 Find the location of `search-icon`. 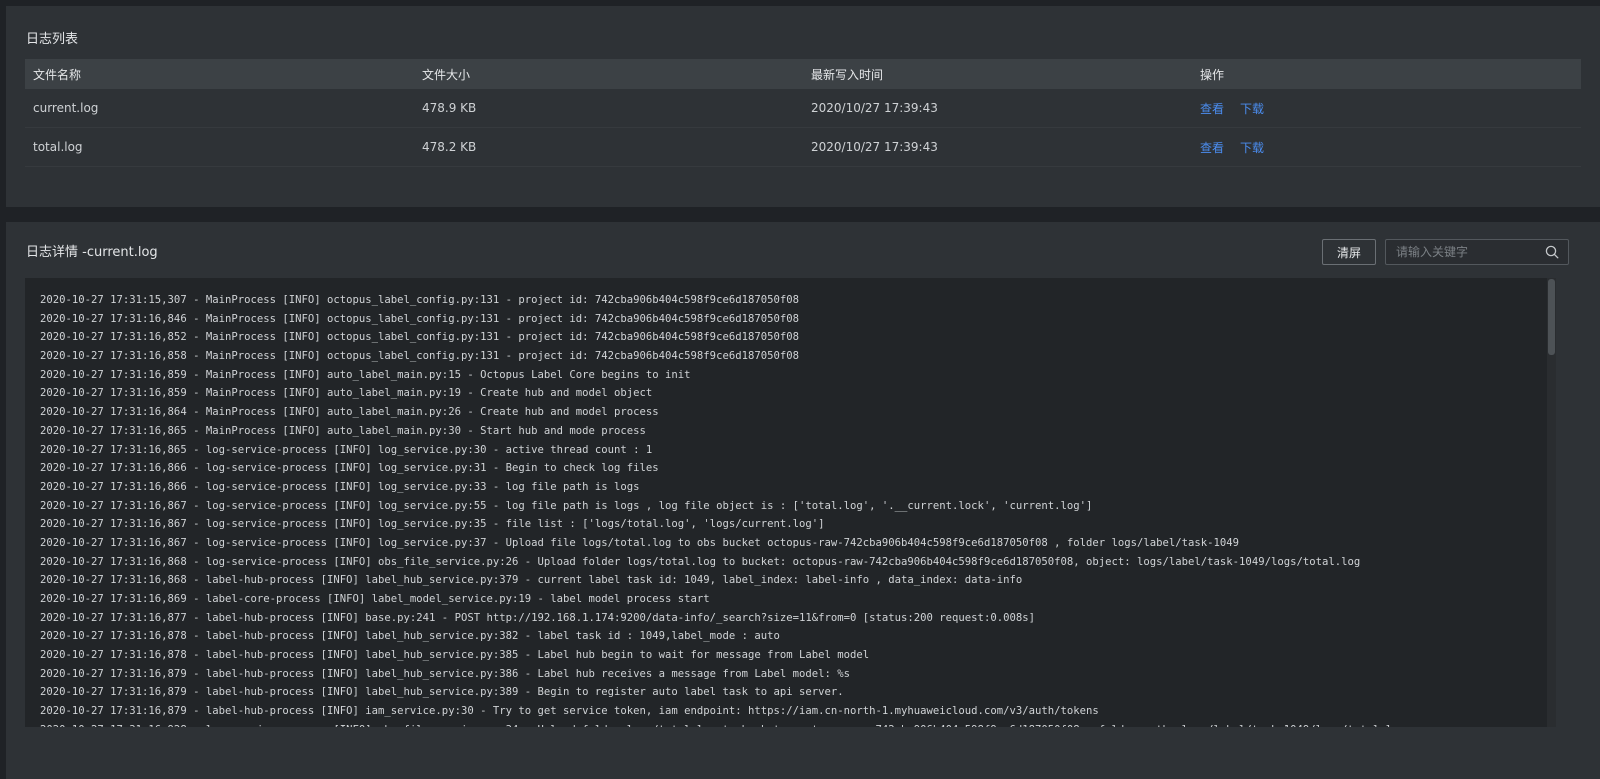

search-icon is located at coordinates (1552, 252).